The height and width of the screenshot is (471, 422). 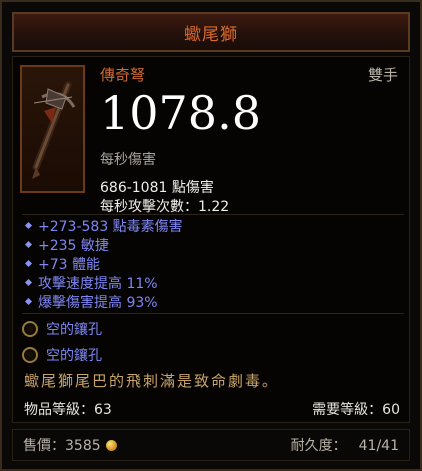 What do you see at coordinates (128, 160) in the screenshot?
I see `dps-label: 每秒傷害` at bounding box center [128, 160].